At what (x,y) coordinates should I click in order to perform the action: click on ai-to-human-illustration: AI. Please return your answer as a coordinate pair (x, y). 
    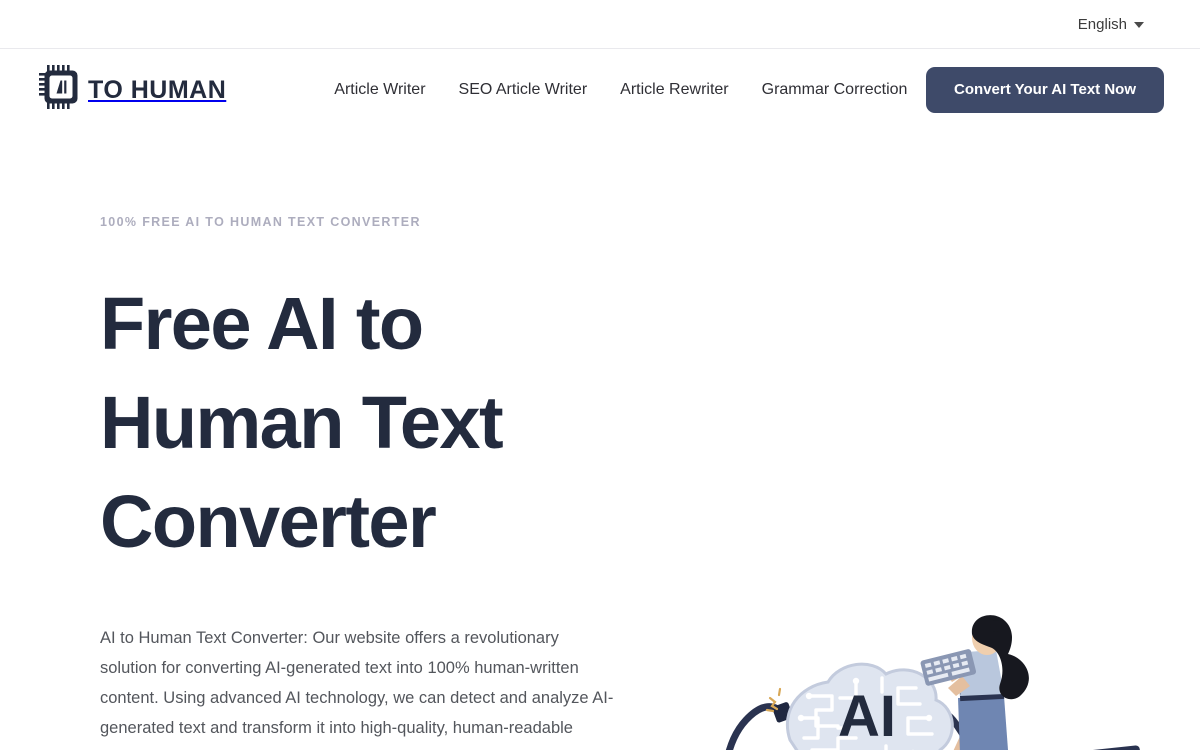
    Looking at the image, I should click on (930, 675).